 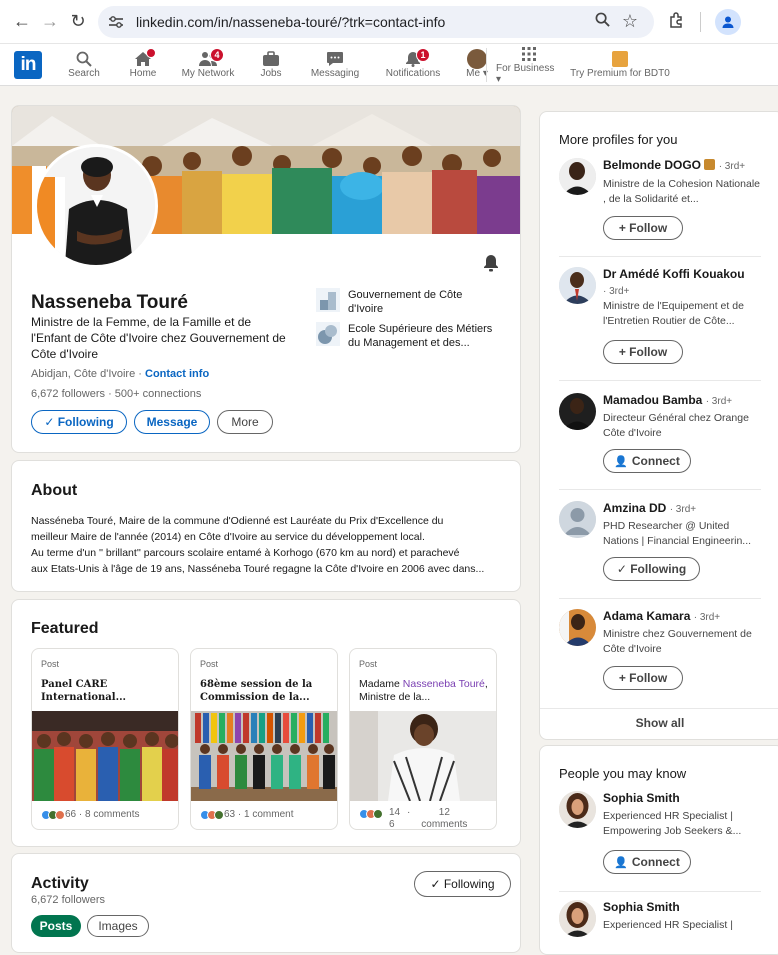 I want to click on activity-following-button: ✓ Following, so click(x=462, y=884).